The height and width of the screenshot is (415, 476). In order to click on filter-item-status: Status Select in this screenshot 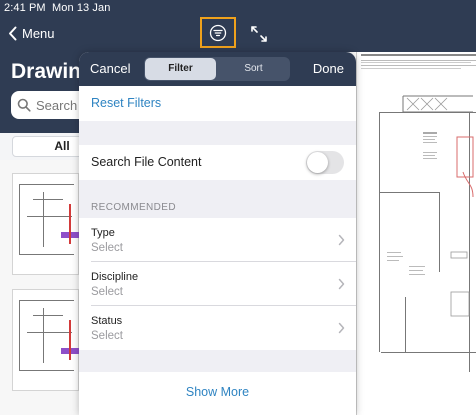, I will do `click(217, 328)`.